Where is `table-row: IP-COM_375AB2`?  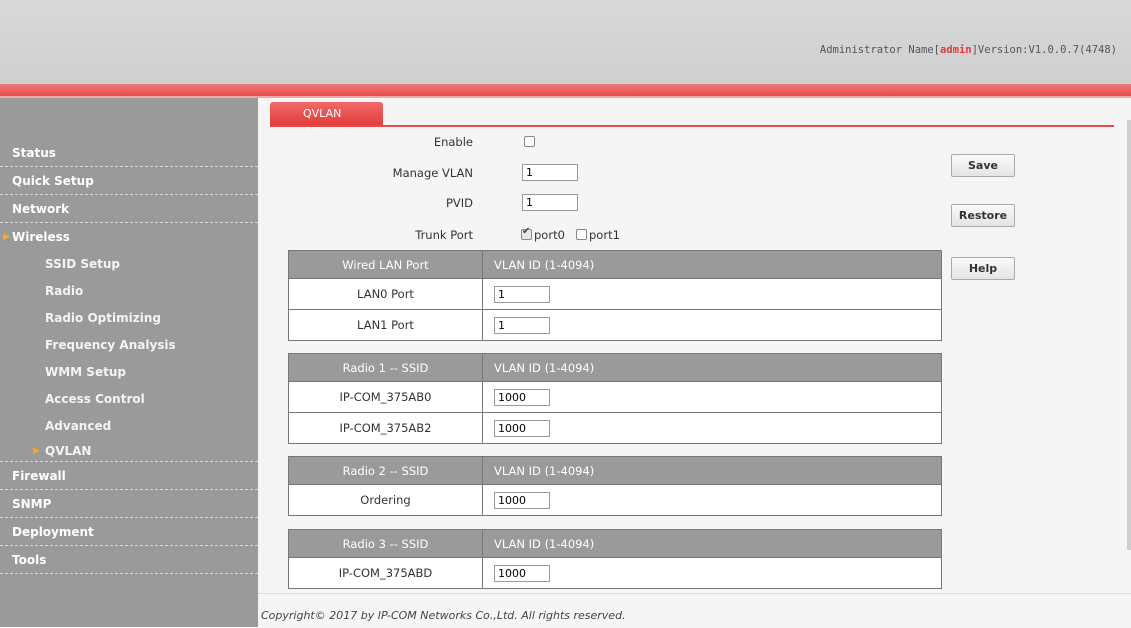
table-row: IP-COM_375AB2 is located at coordinates (615, 428).